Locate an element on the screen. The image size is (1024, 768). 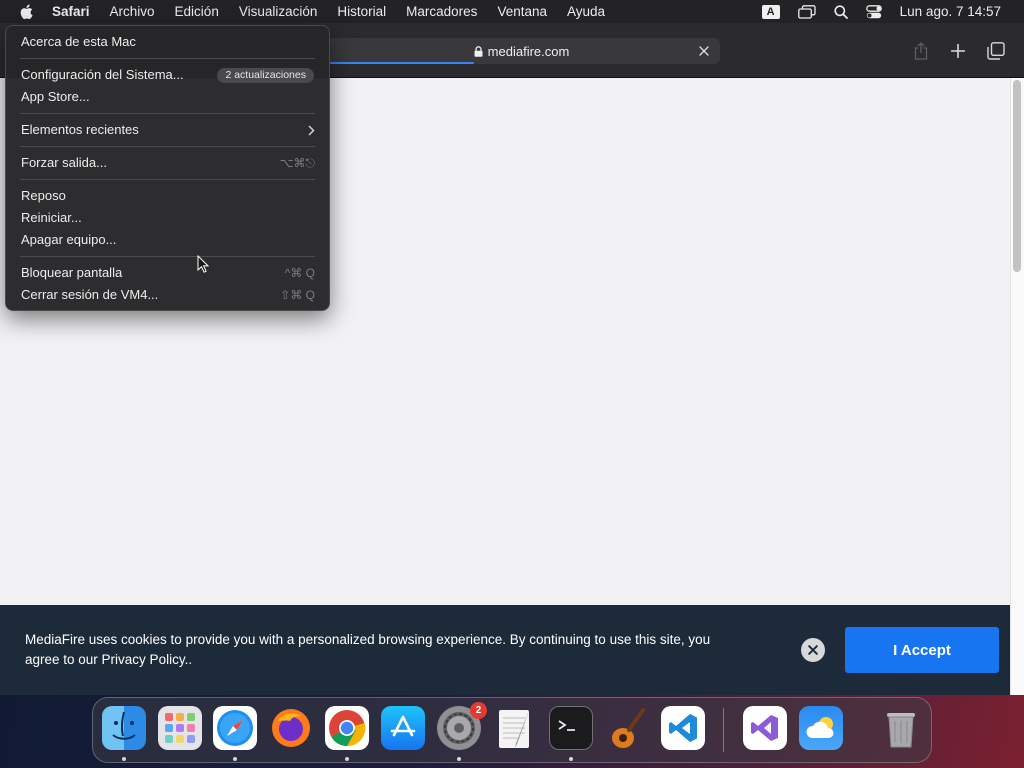
lock-screen-label: Bloquear pantalla is located at coordinates (72, 272).